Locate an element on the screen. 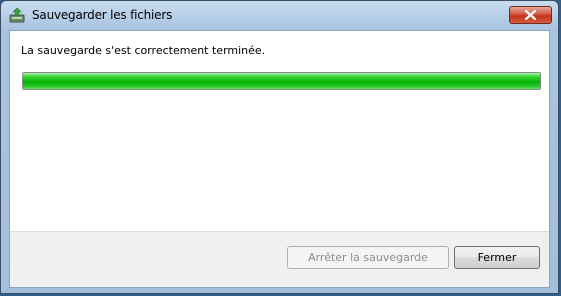 This screenshot has width=561, height=296. progress-fill is located at coordinates (281, 81).